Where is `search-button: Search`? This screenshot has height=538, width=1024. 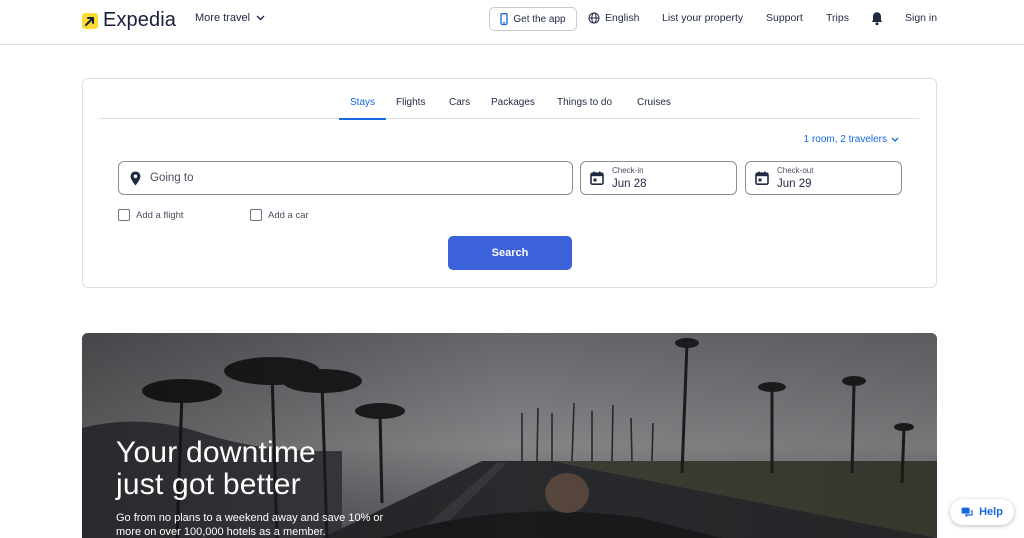 search-button: Search is located at coordinates (510, 253).